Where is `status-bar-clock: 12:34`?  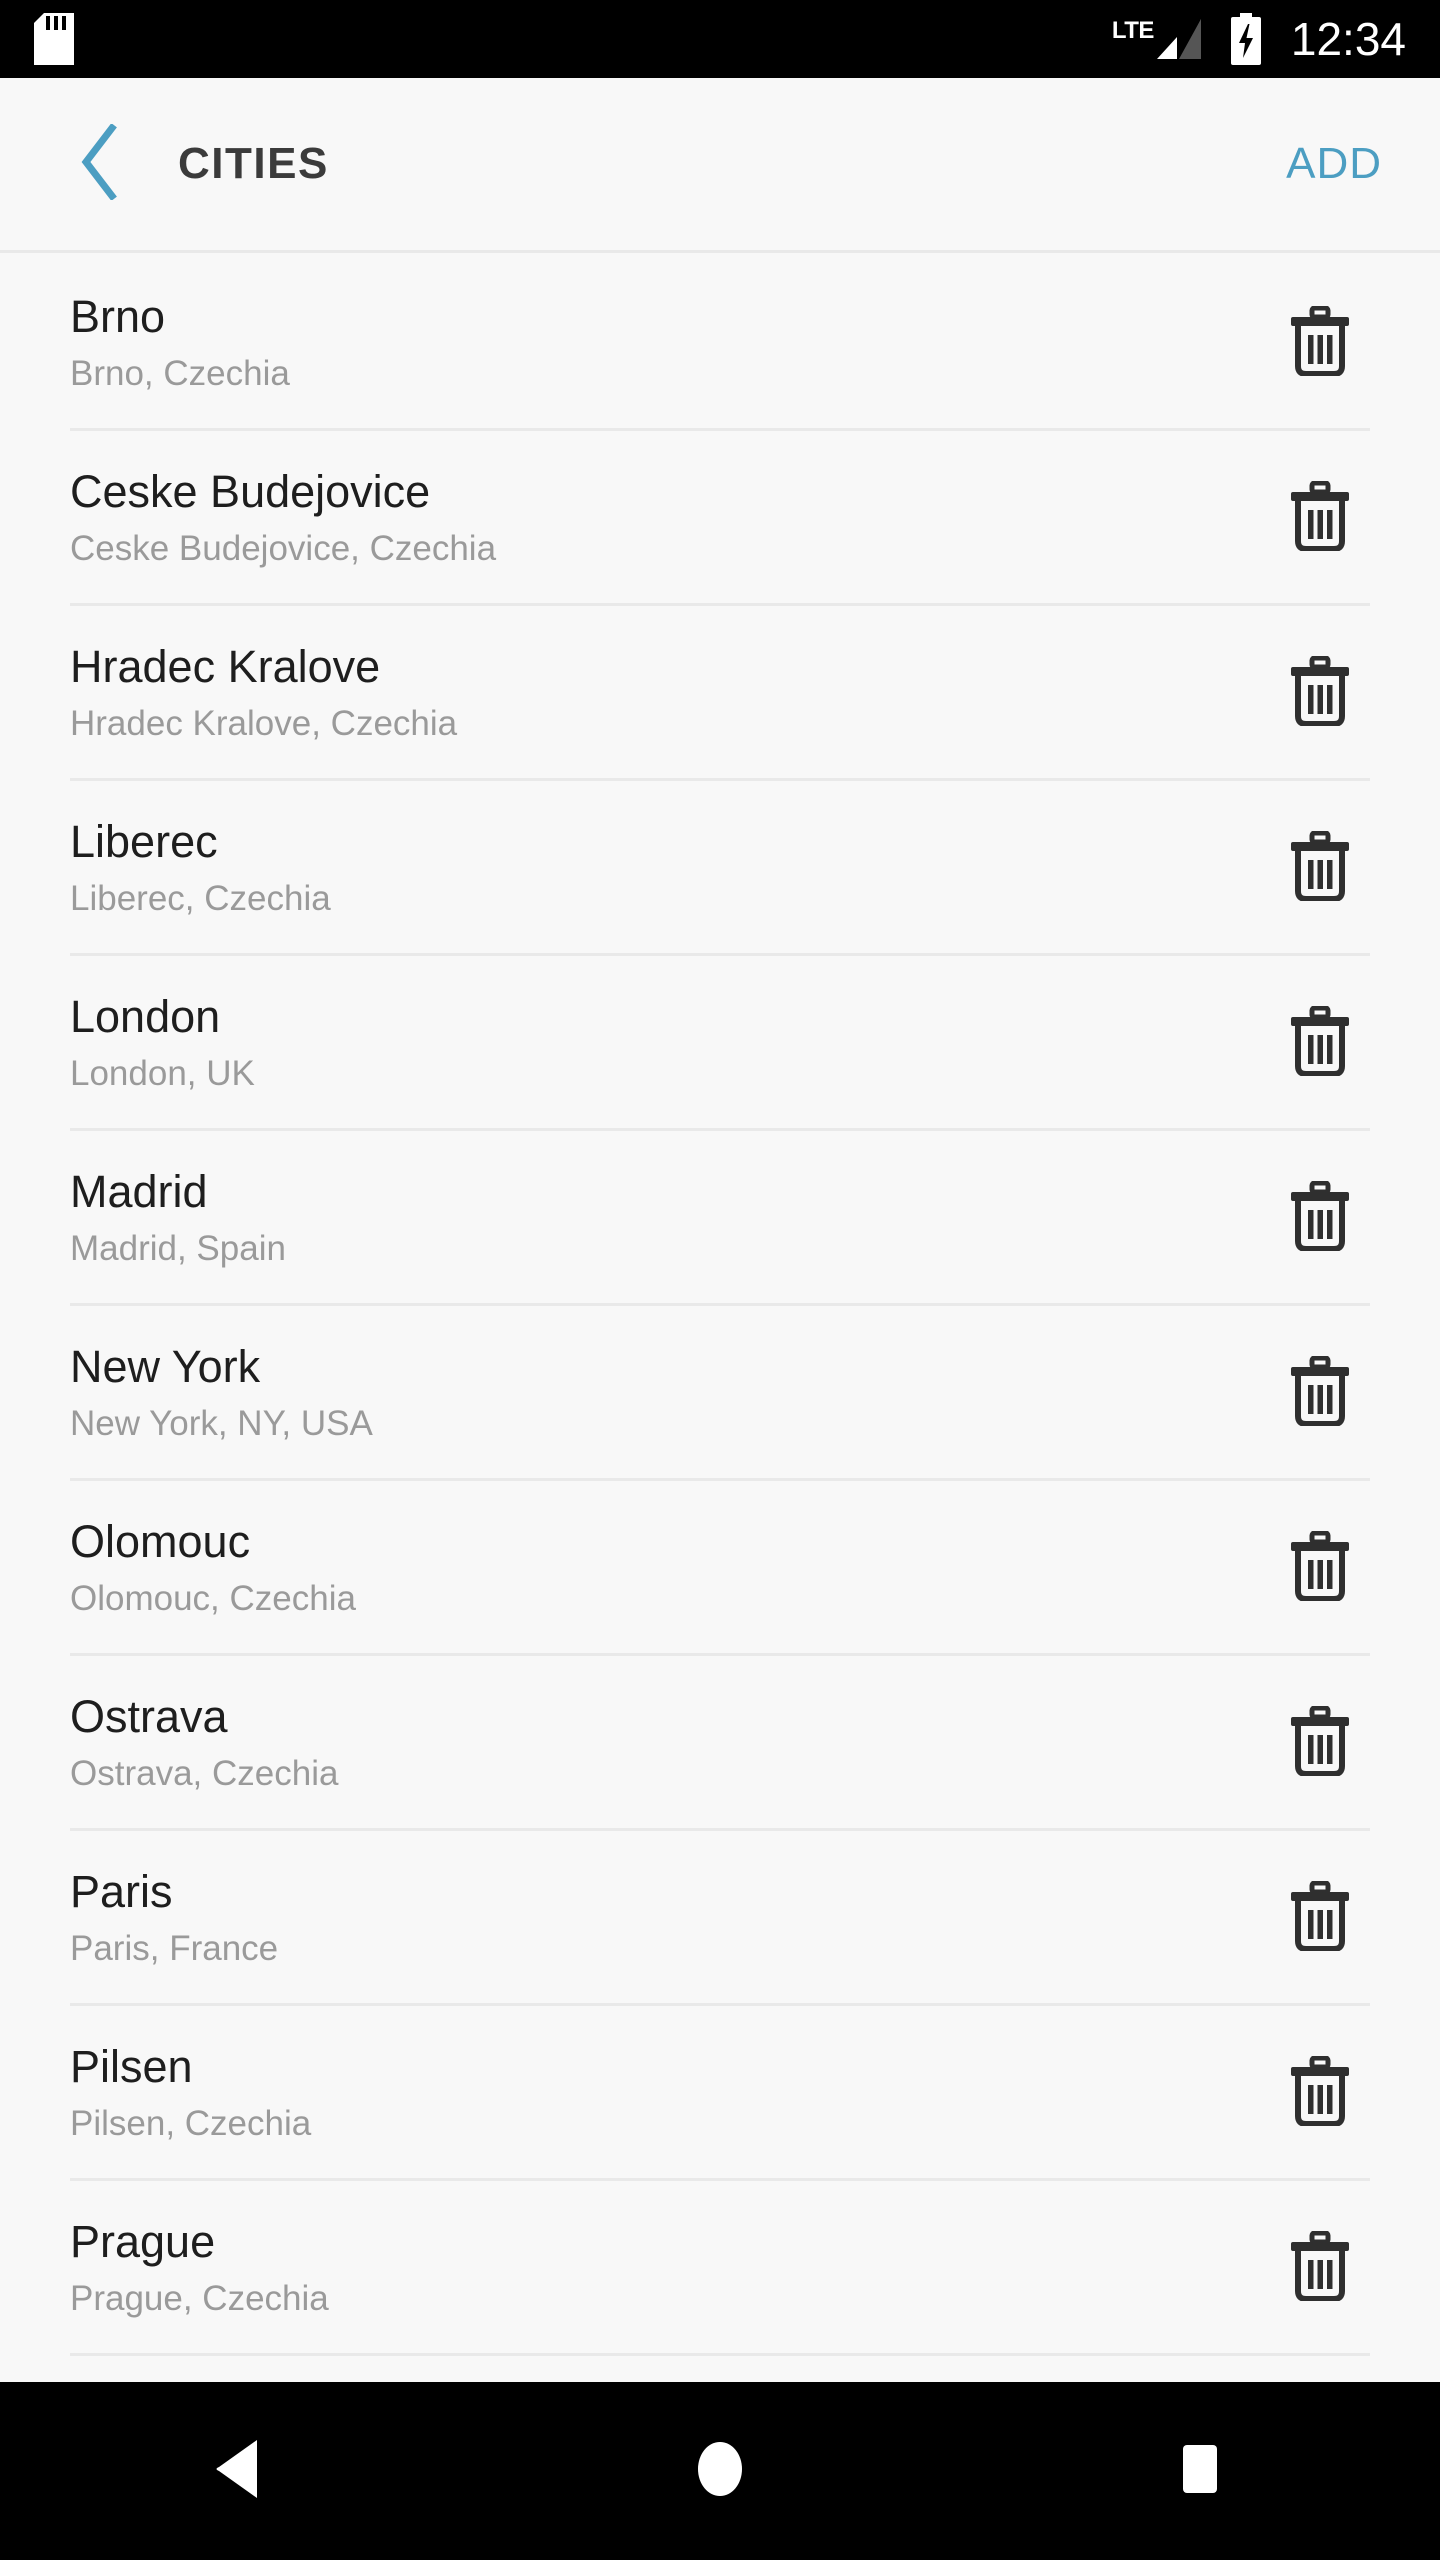
status-bar-clock: 12:34 is located at coordinates (1348, 39).